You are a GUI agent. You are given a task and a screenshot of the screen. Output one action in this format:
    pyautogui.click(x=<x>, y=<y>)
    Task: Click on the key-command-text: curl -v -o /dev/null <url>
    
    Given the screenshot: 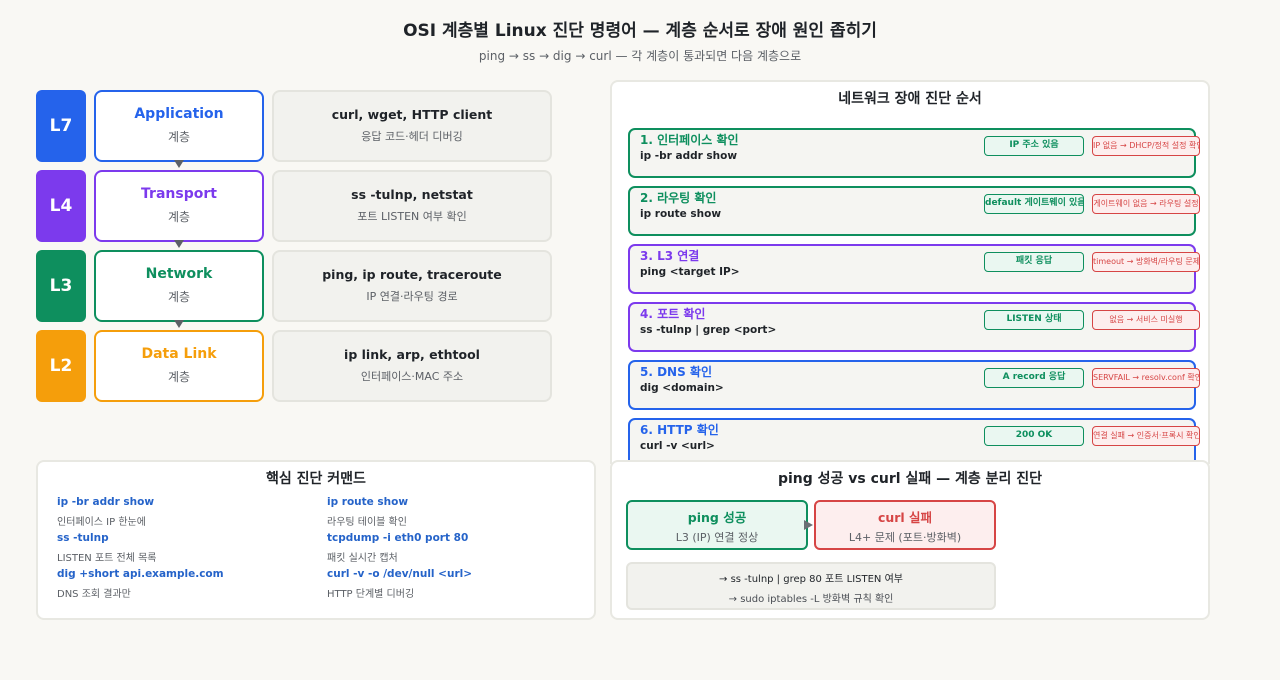 What is the action you would take?
    pyautogui.click(x=400, y=574)
    